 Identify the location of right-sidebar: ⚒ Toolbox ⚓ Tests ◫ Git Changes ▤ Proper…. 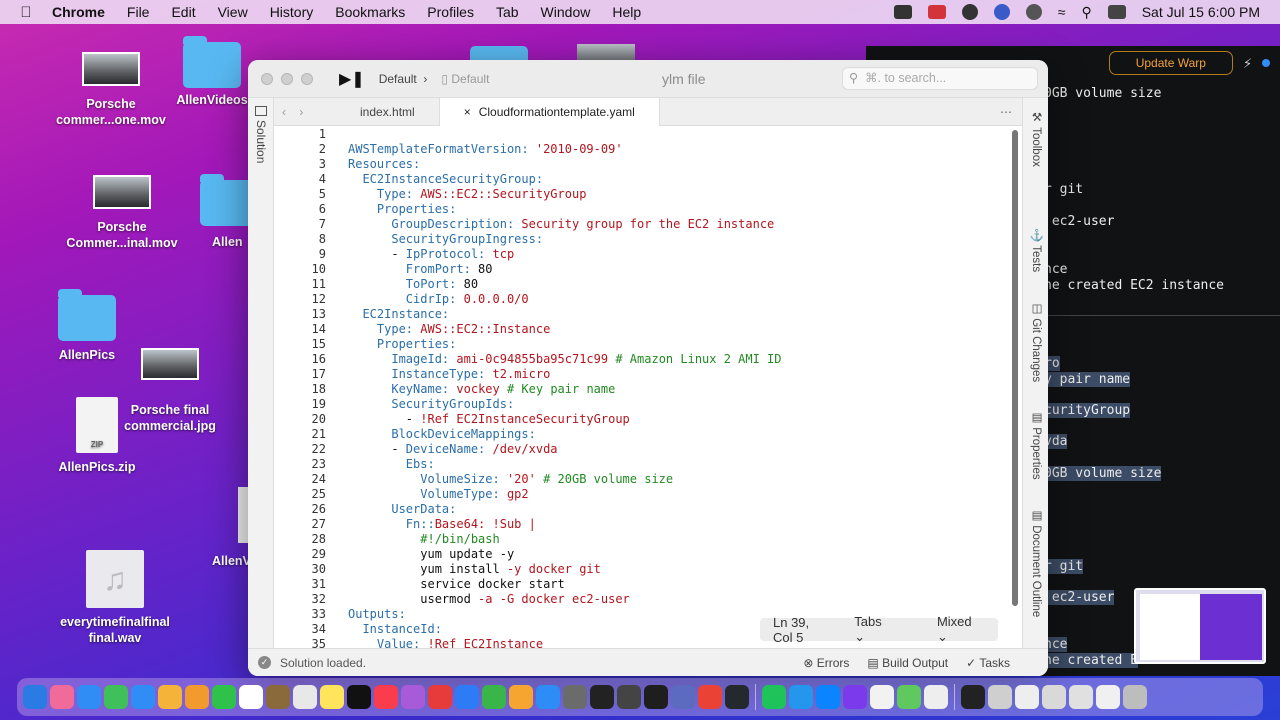
(1035, 378).